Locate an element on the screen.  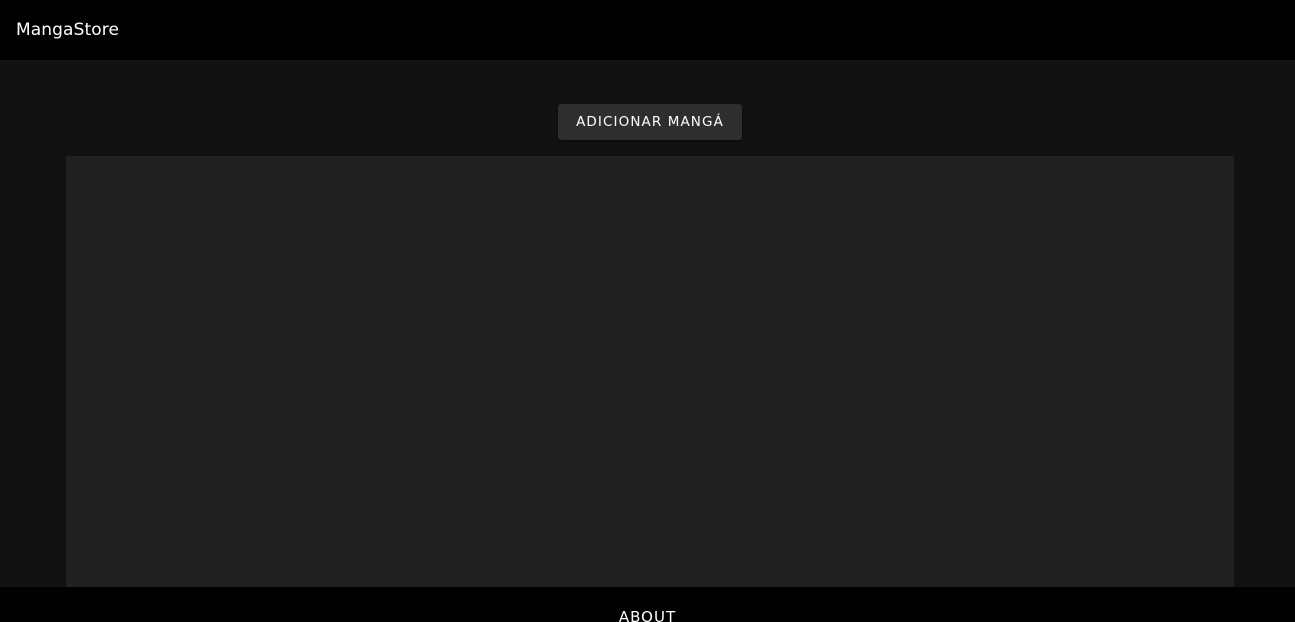
footer-bar: ABOUT is located at coordinates (647, 604).